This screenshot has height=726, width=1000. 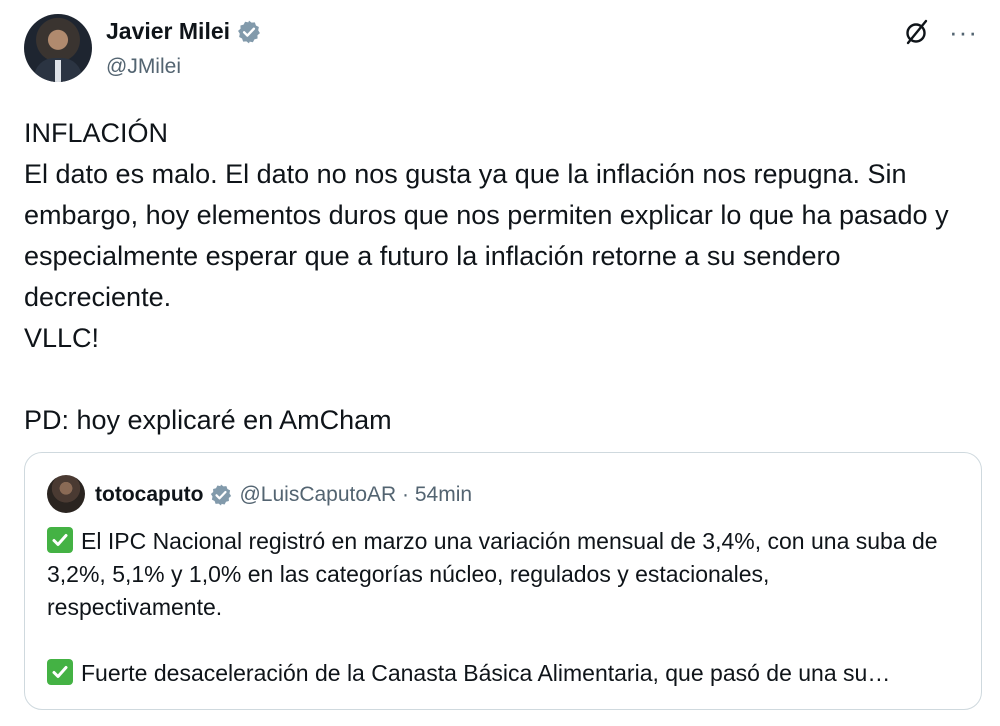 I want to click on tweet-line: PD: hoy explicaré en AmCham, so click(x=208, y=420).